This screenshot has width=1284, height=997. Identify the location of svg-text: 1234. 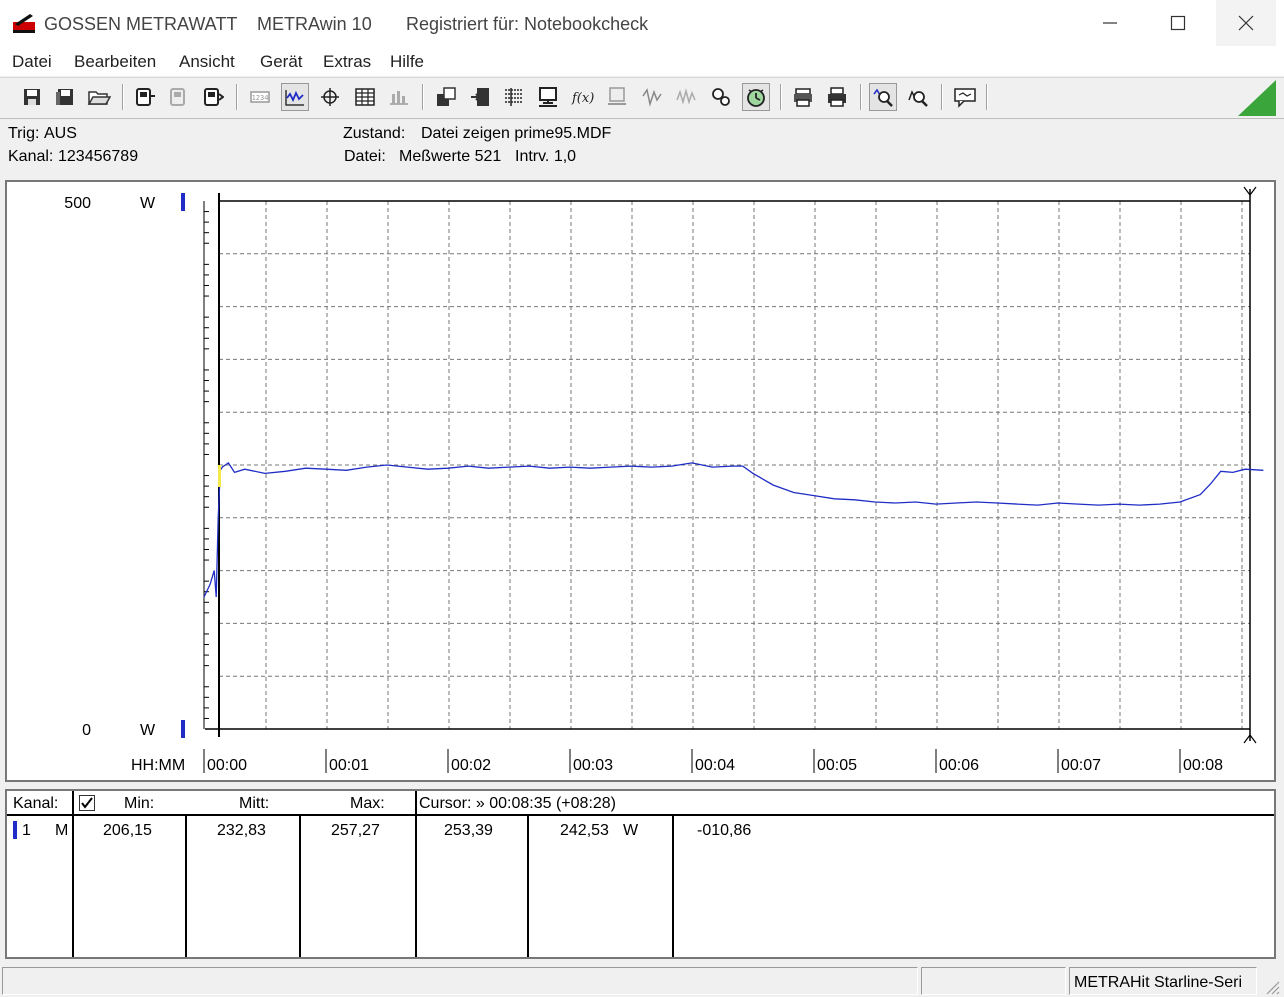
(260, 98).